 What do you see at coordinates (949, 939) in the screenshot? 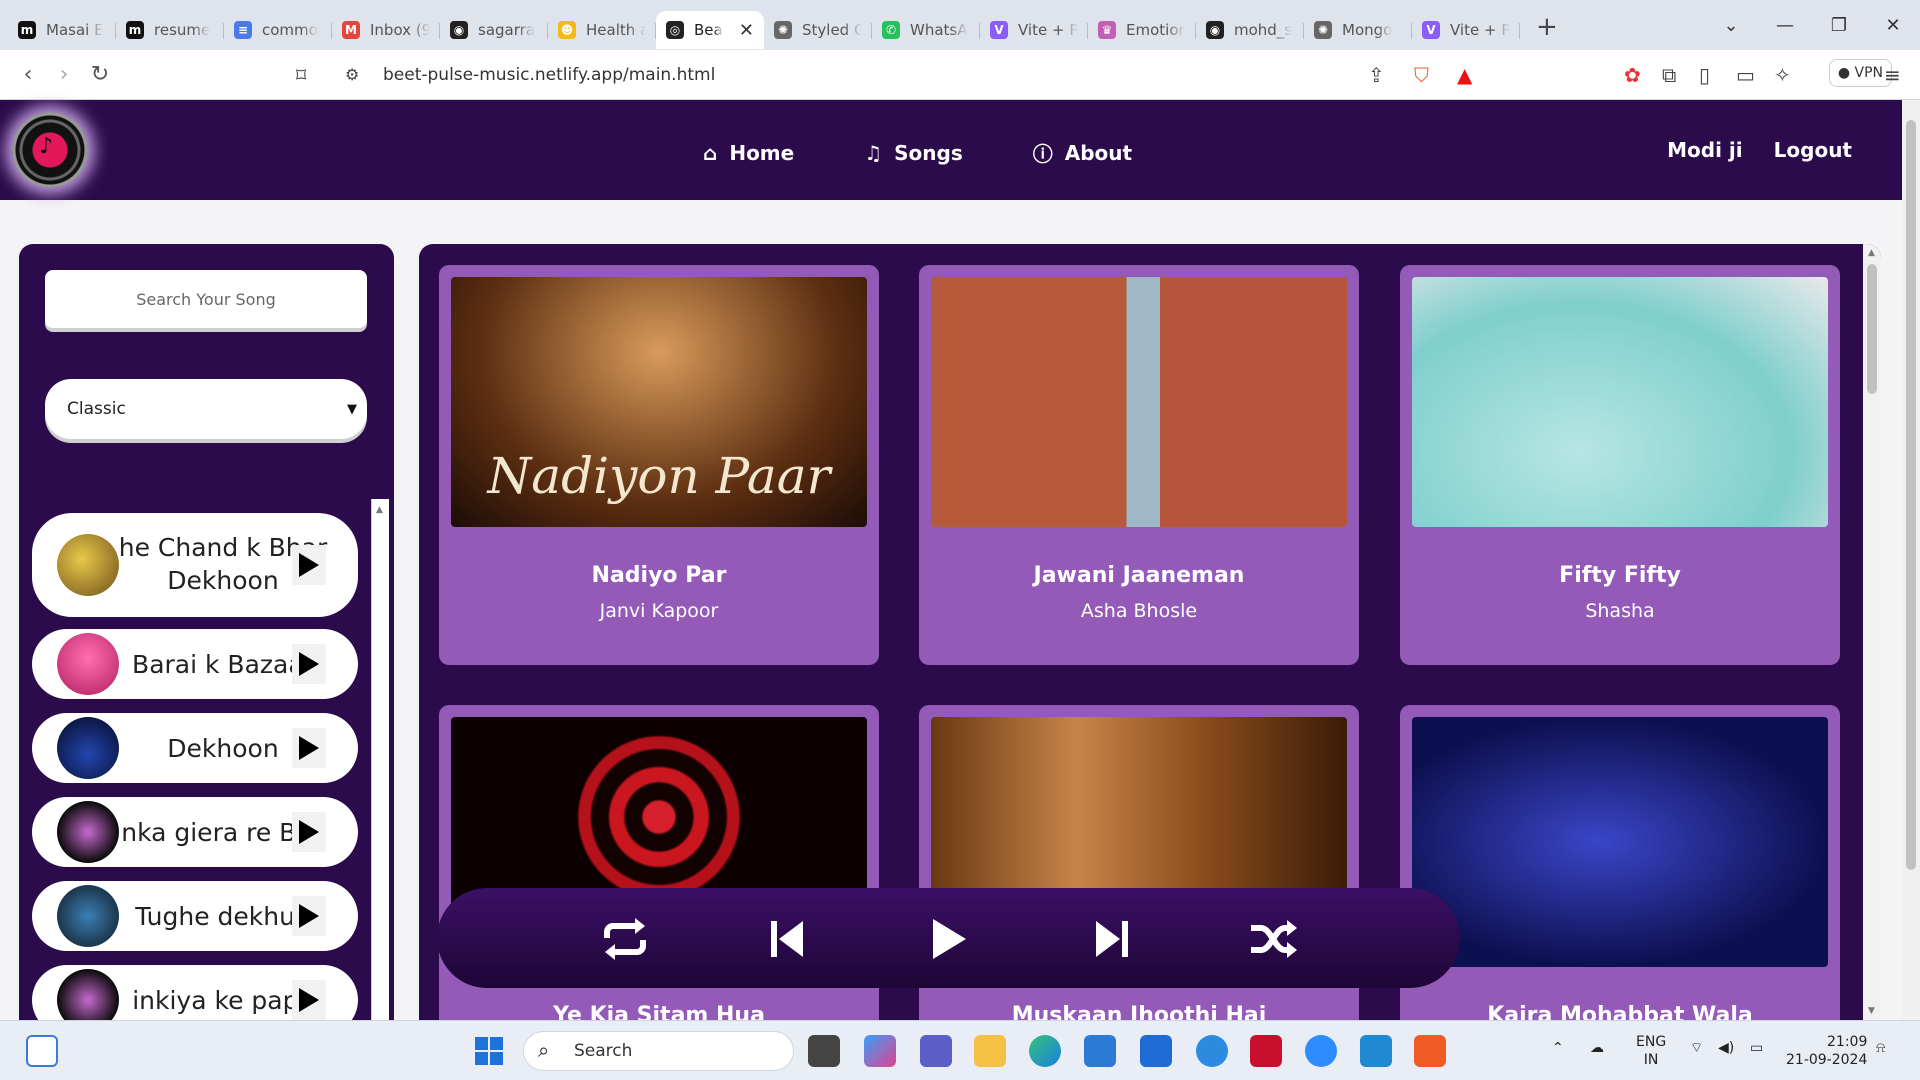
I see `play-button` at bounding box center [949, 939].